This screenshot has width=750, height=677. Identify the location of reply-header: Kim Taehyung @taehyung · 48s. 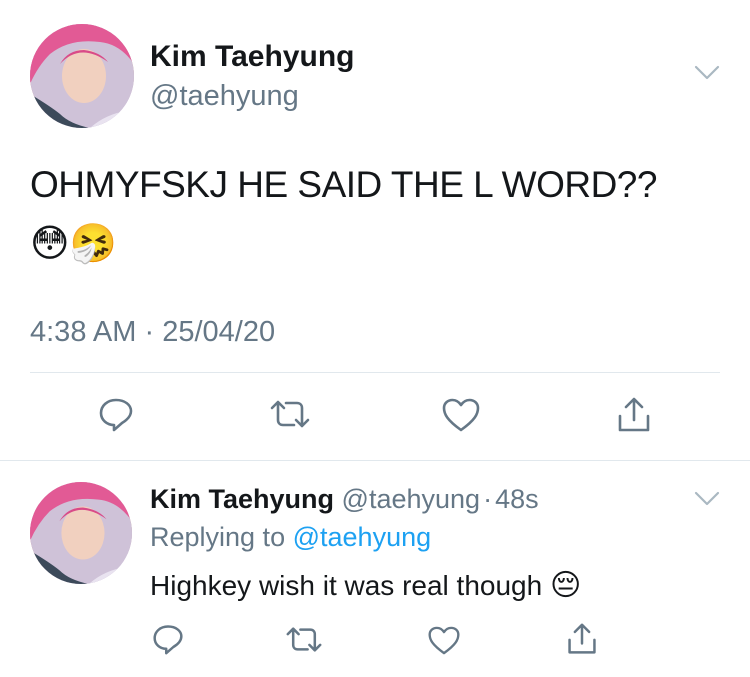
(344, 499).